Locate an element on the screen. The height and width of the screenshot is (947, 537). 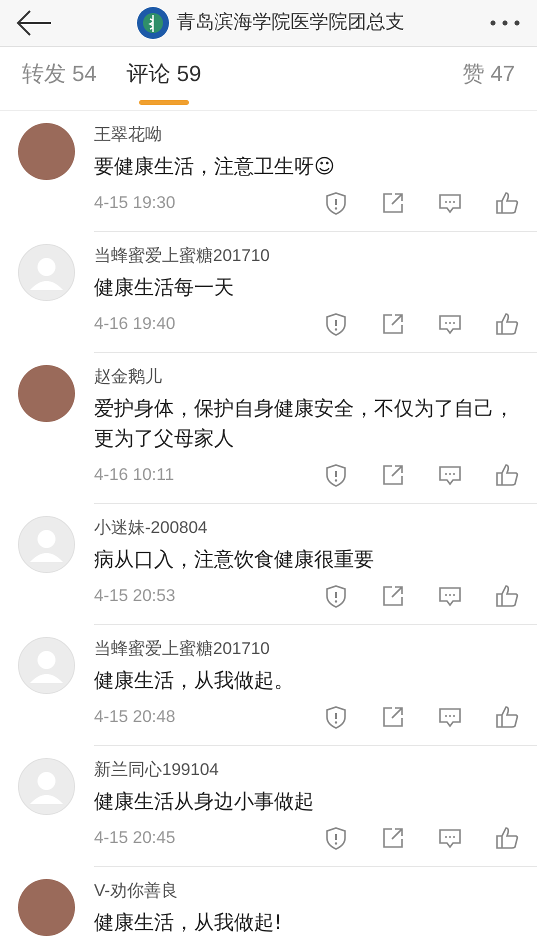
comment-text: 健康生活每一天 is located at coordinates (164, 287).